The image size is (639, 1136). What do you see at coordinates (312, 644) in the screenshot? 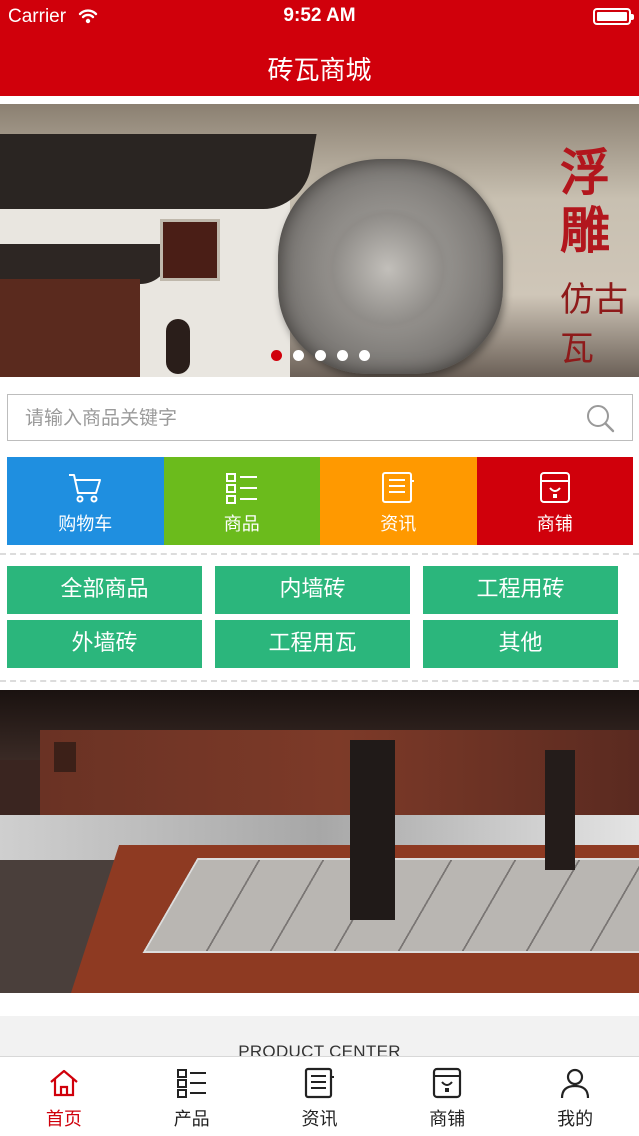
I see `category-project-roof-tile: 工程用瓦` at bounding box center [312, 644].